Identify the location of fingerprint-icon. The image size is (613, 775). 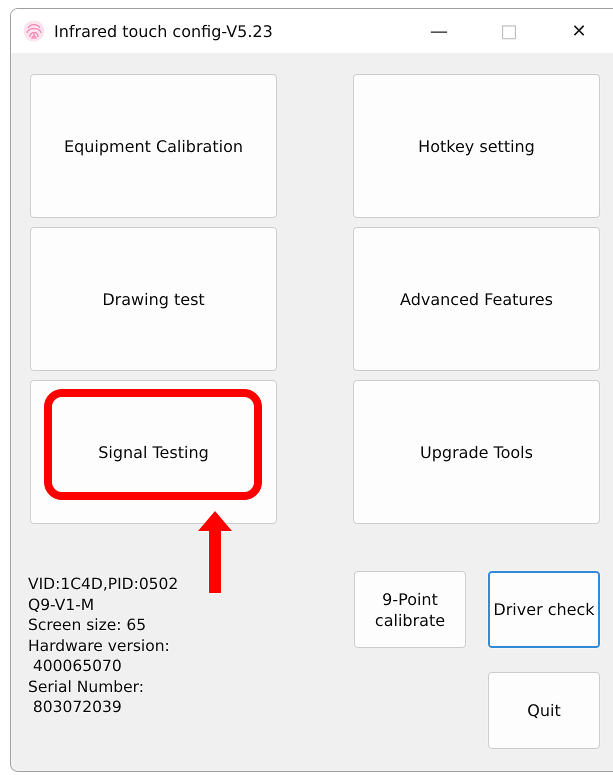
(34, 31).